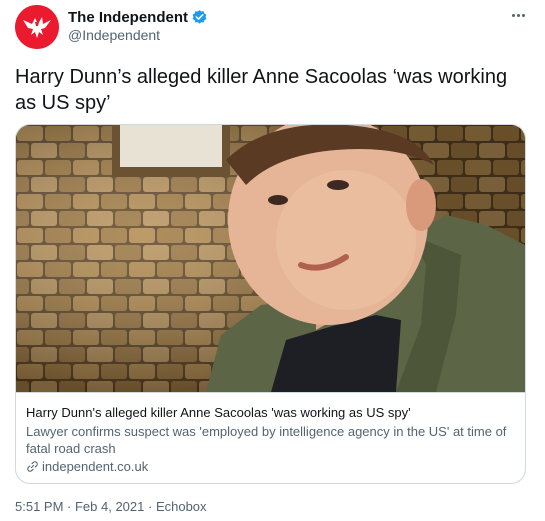 The height and width of the screenshot is (521, 545). I want to click on tweet-time: 5:51 PM, so click(39, 506).